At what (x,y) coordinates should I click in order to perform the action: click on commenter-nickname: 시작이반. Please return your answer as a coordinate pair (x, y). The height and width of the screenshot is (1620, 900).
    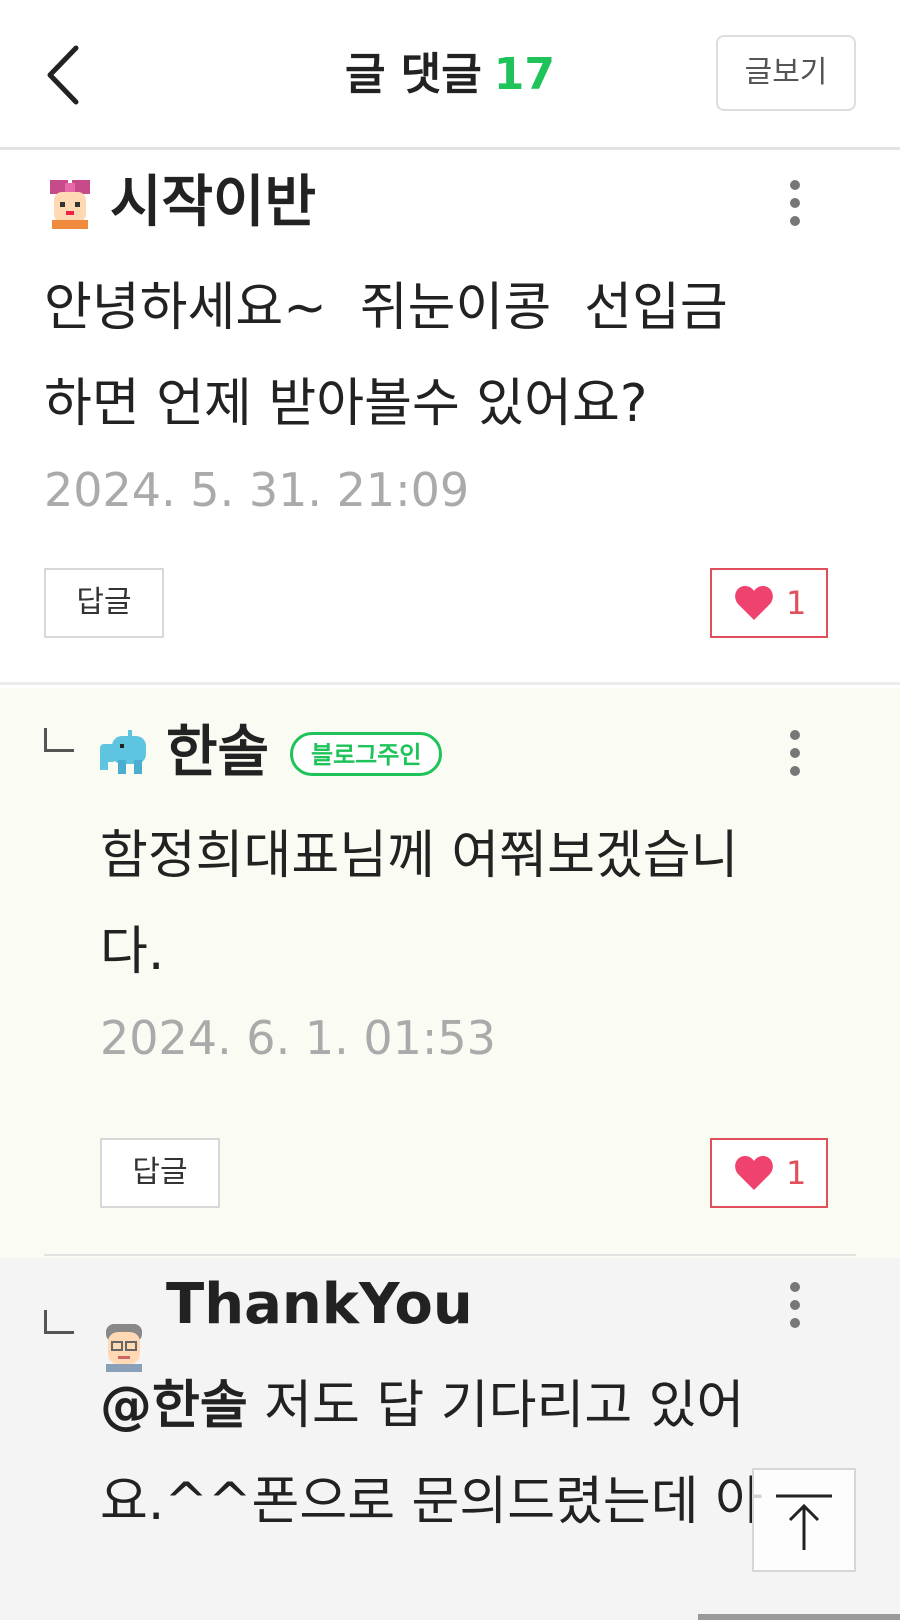
    Looking at the image, I should click on (213, 203).